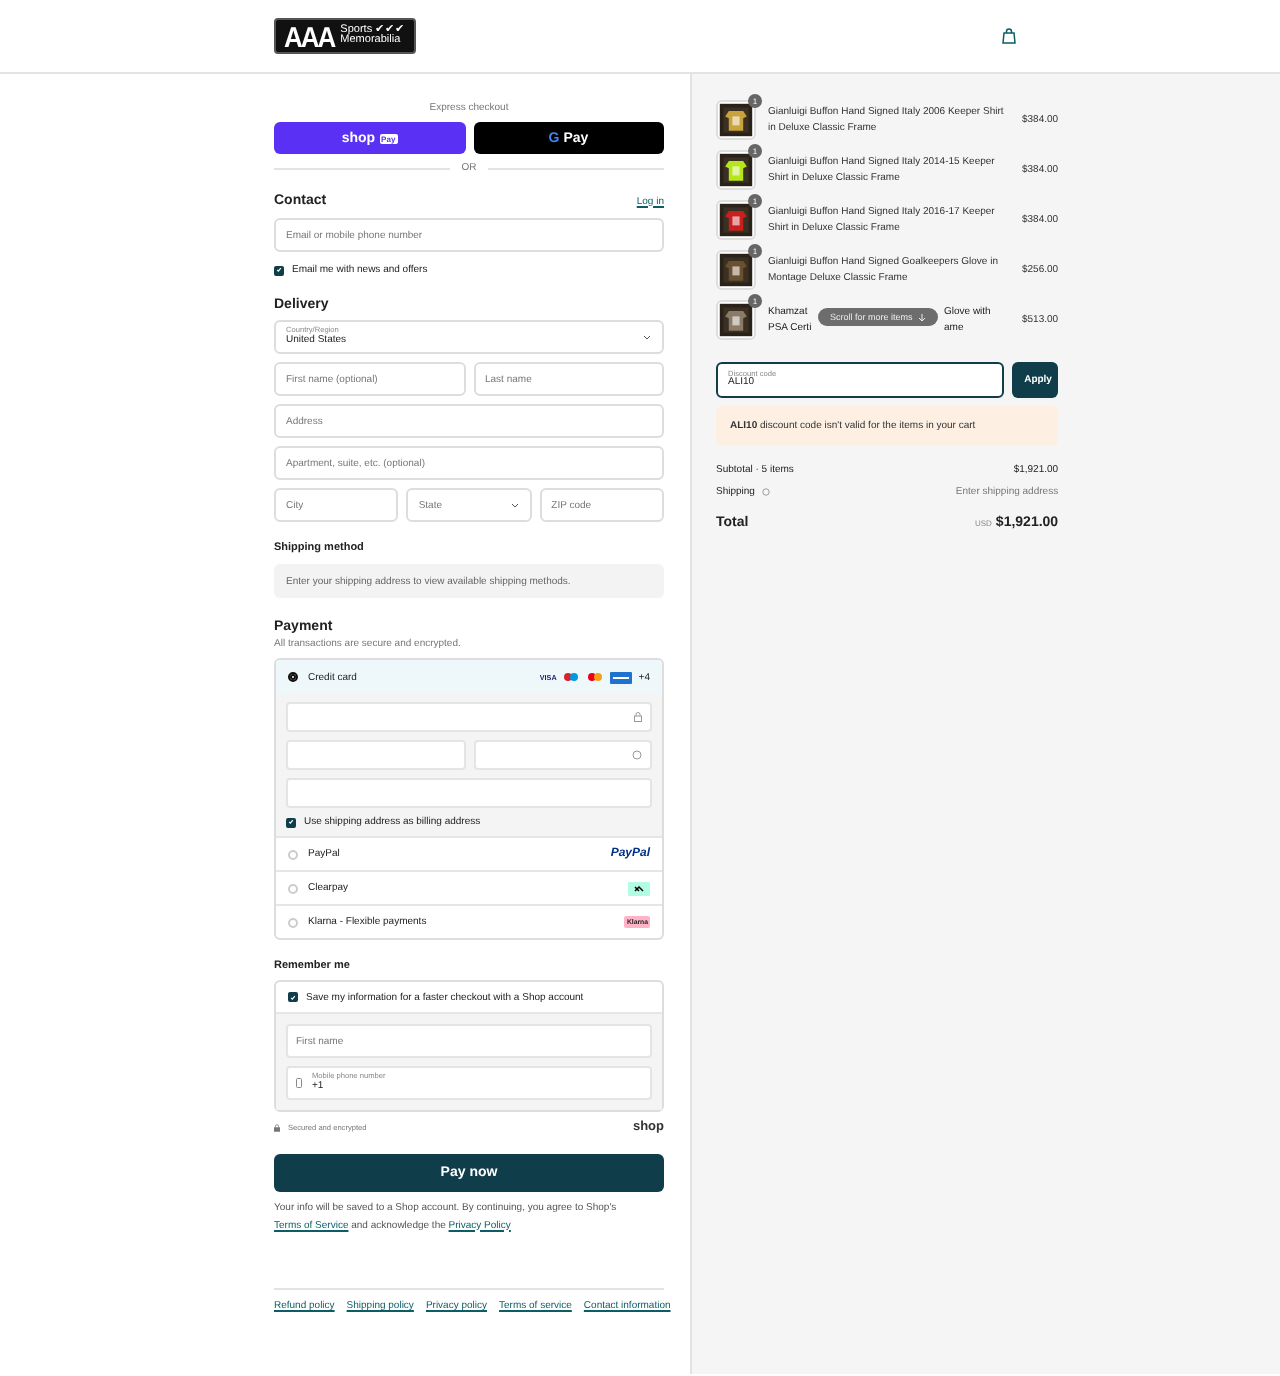 The height and width of the screenshot is (1376, 1280). Describe the element at coordinates (299, 1083) in the screenshot. I see `phone-icon` at that location.